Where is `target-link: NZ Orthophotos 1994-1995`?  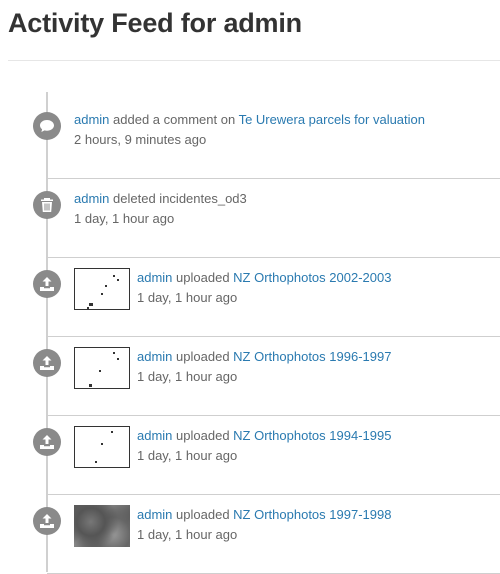
target-link: NZ Orthophotos 1994-1995 is located at coordinates (312, 435).